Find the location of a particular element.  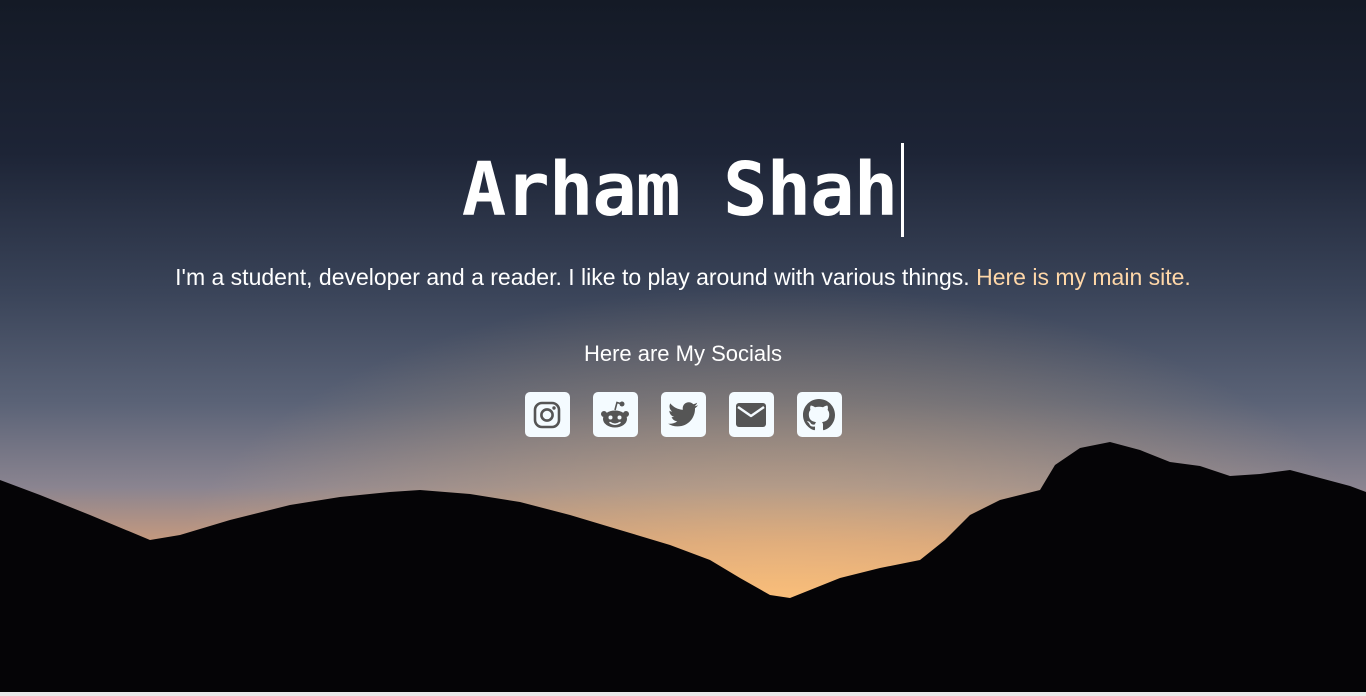

page-title: Arham Shah is located at coordinates (680, 190).